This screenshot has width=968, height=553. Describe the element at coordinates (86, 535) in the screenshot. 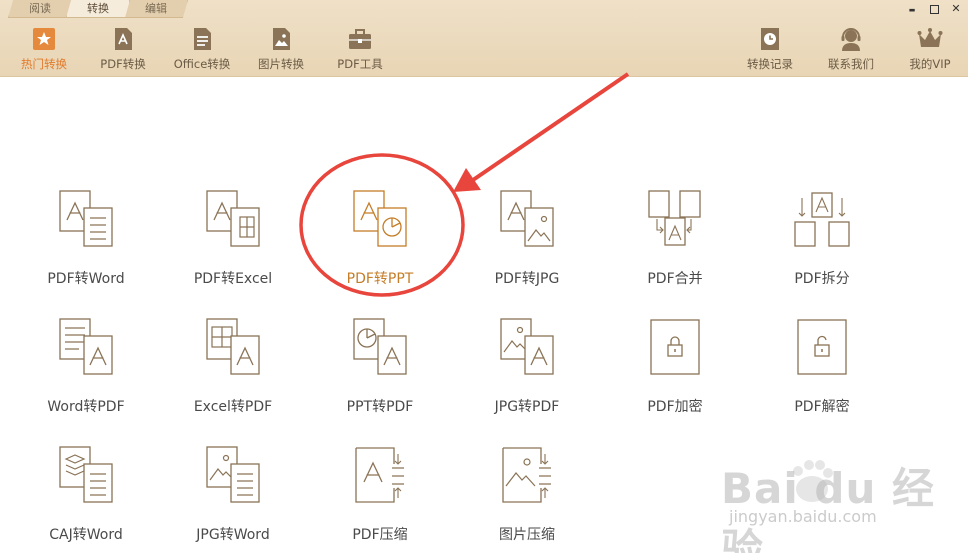

I see `feature-label: CAJ转Word` at that location.